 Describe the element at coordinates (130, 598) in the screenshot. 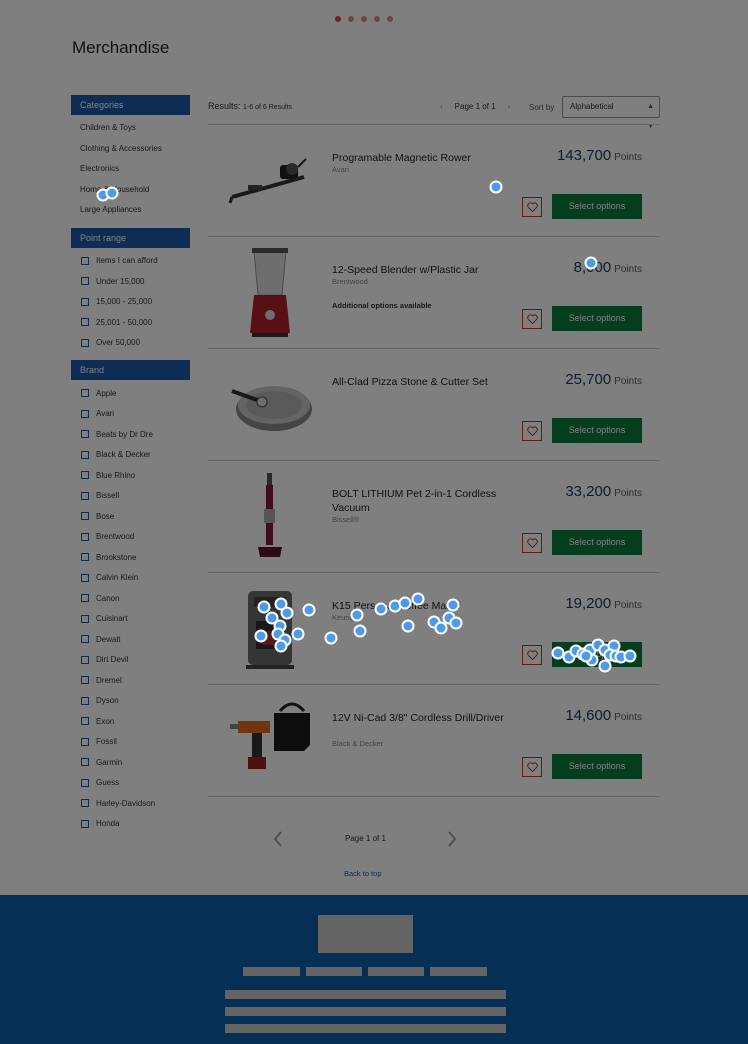

I see `brand-filter: Canon` at that location.